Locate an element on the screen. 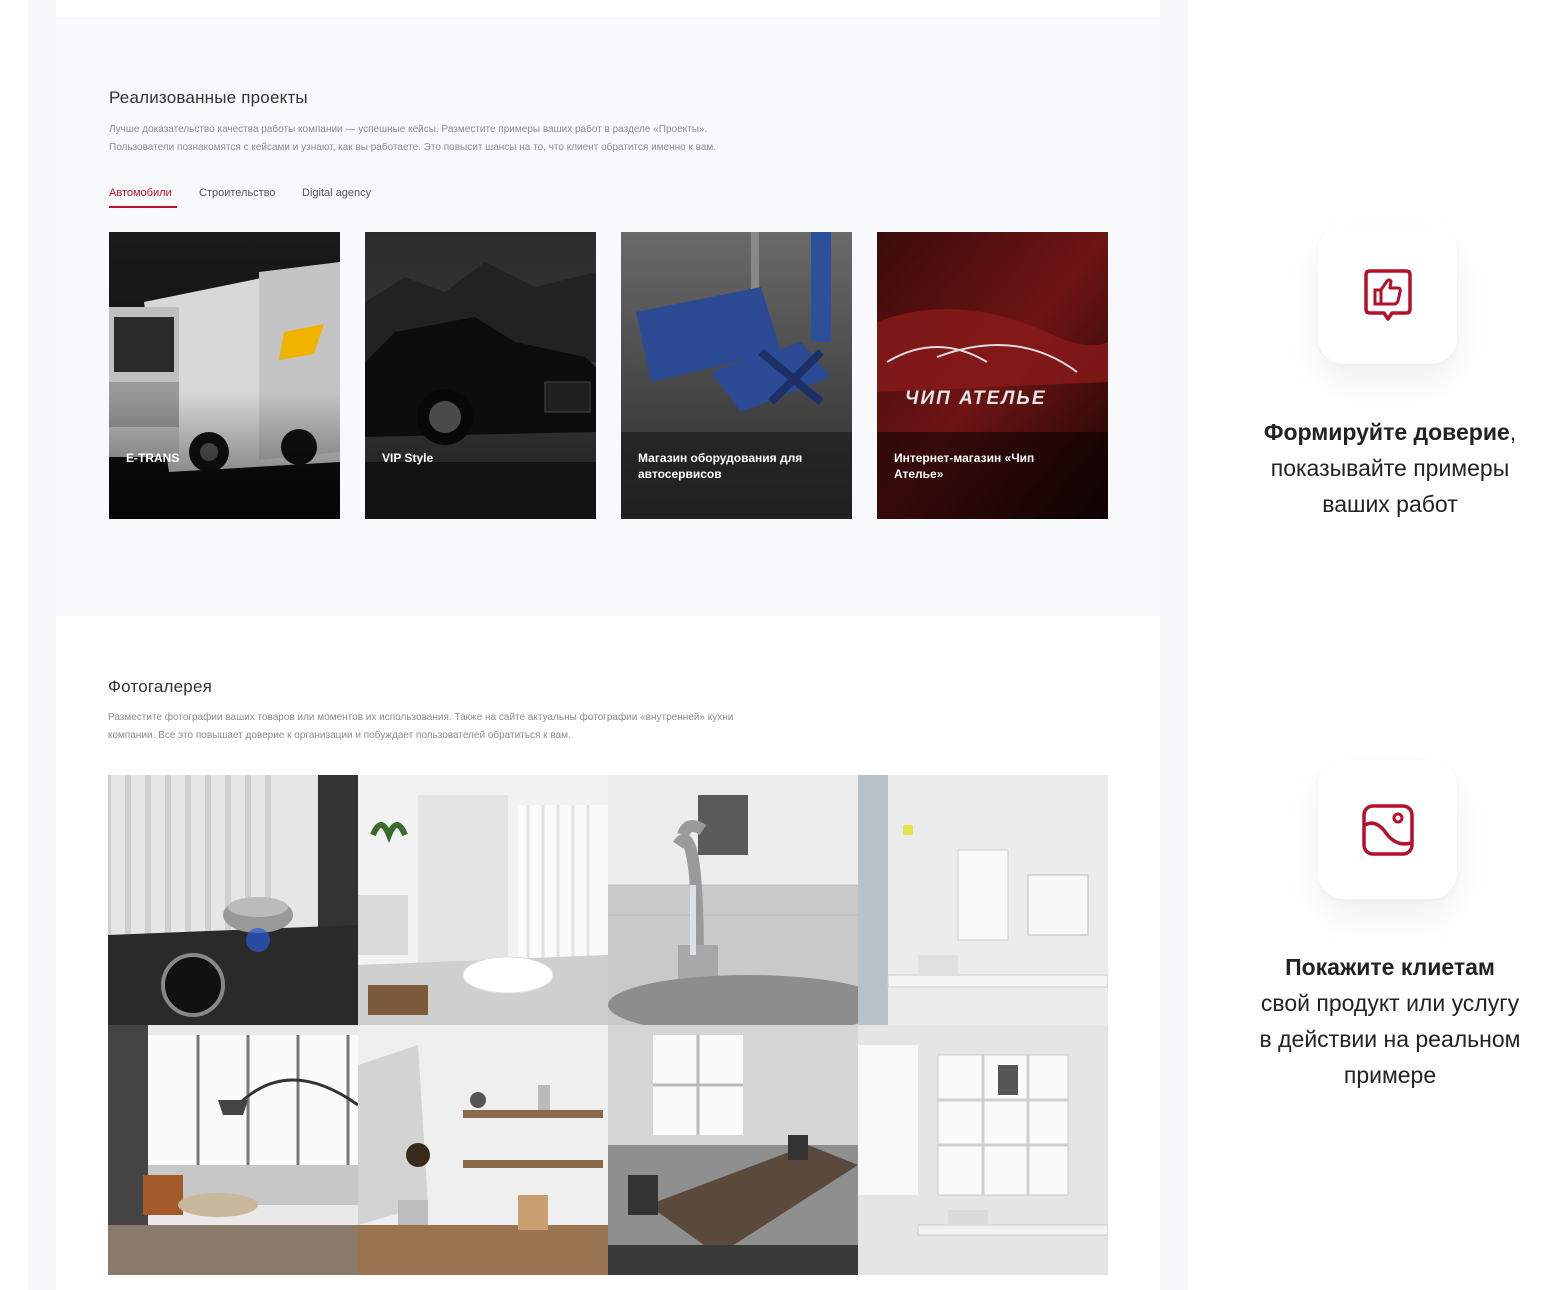  chip-atelier-overlay-text: ЧИП АТЕЛЬЕ is located at coordinates (976, 398).